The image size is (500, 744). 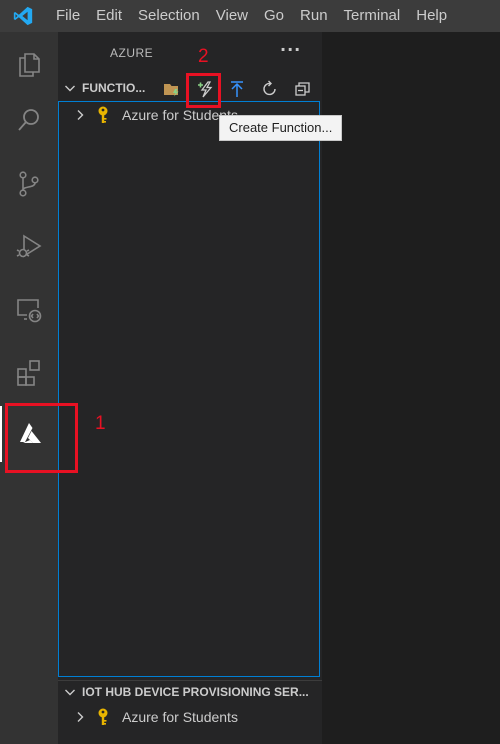 What do you see at coordinates (169, 16) in the screenshot?
I see `menu-selection: Selection` at bounding box center [169, 16].